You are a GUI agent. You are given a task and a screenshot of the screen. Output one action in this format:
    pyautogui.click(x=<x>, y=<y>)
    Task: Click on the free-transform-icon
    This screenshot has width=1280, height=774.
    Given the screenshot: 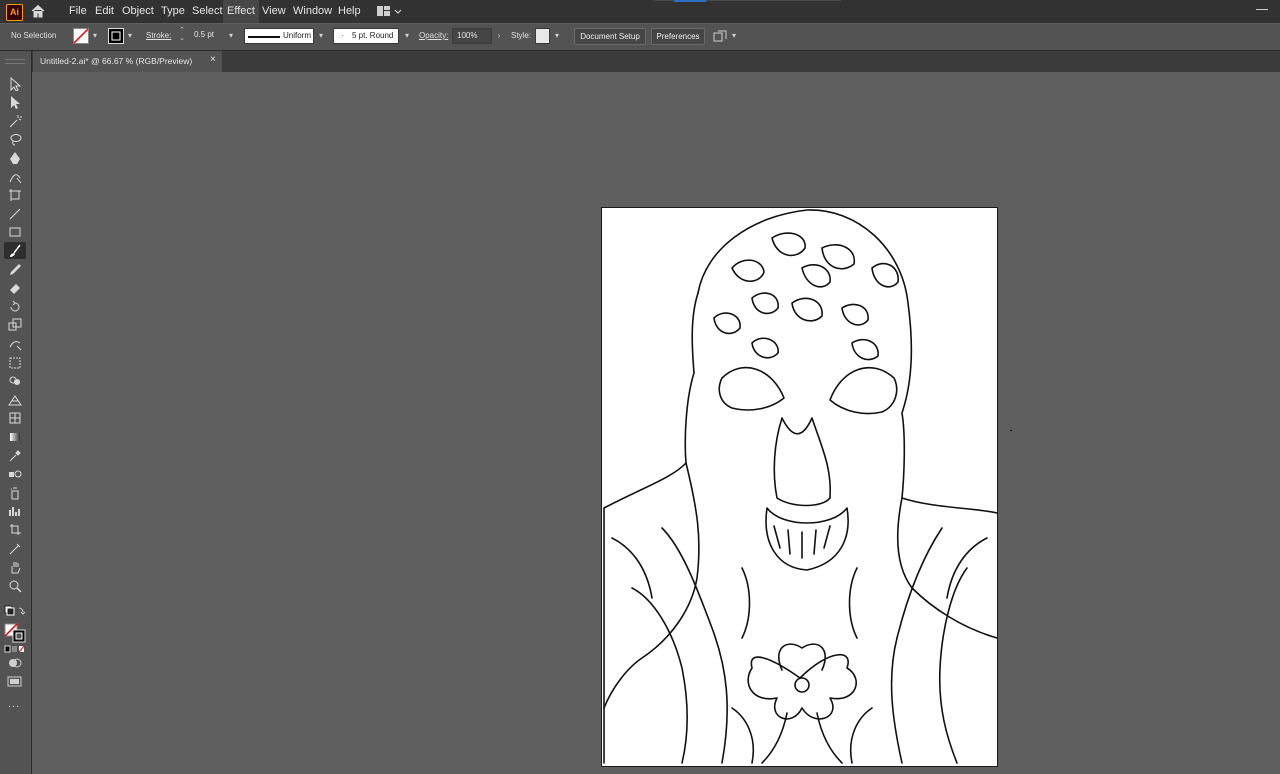 What is the action you would take?
    pyautogui.click(x=15, y=362)
    